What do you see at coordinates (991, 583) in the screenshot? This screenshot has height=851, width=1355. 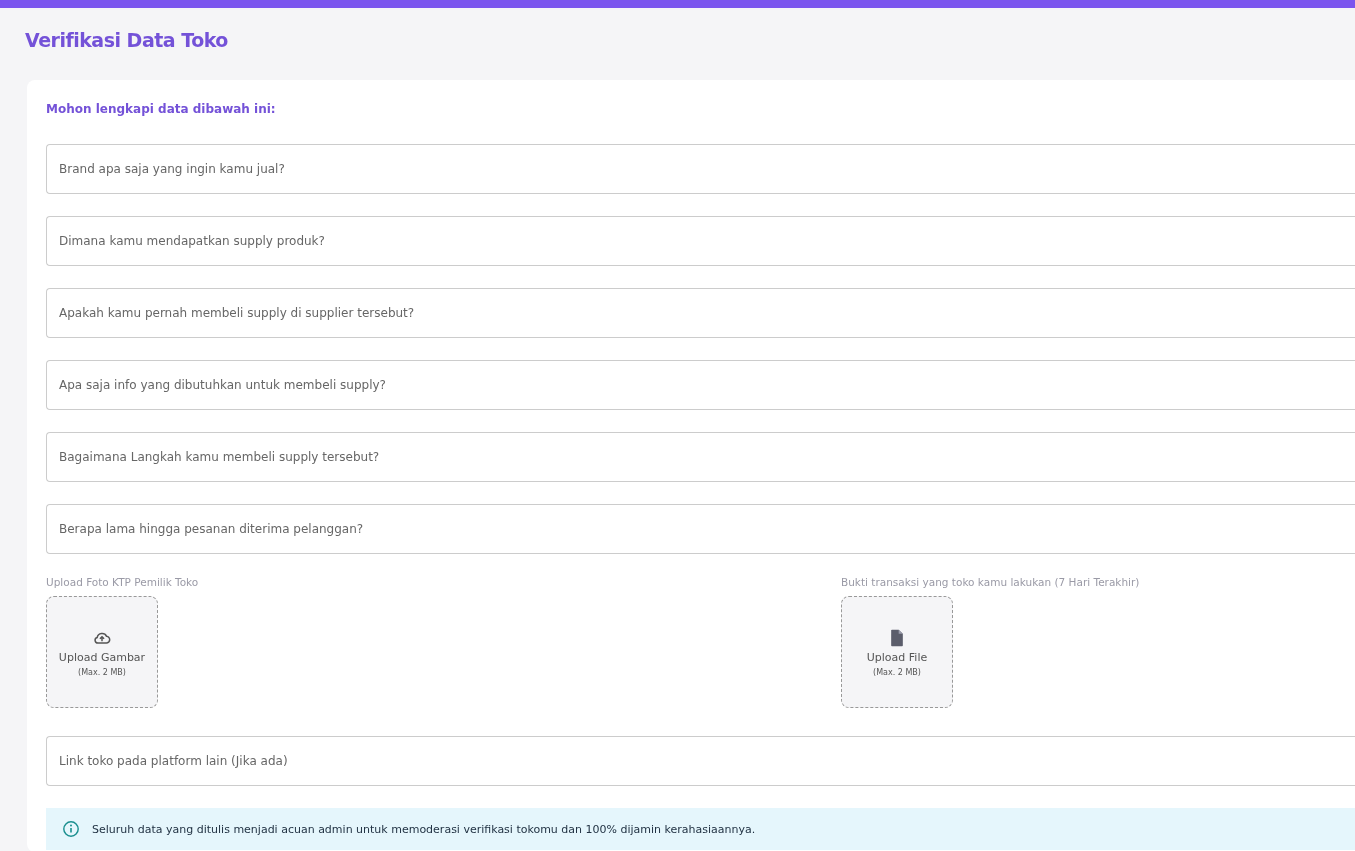 I see `upload-label: Bukti transaksi yang toko kamu lakukan (7 Hari Terakhir)` at bounding box center [991, 583].